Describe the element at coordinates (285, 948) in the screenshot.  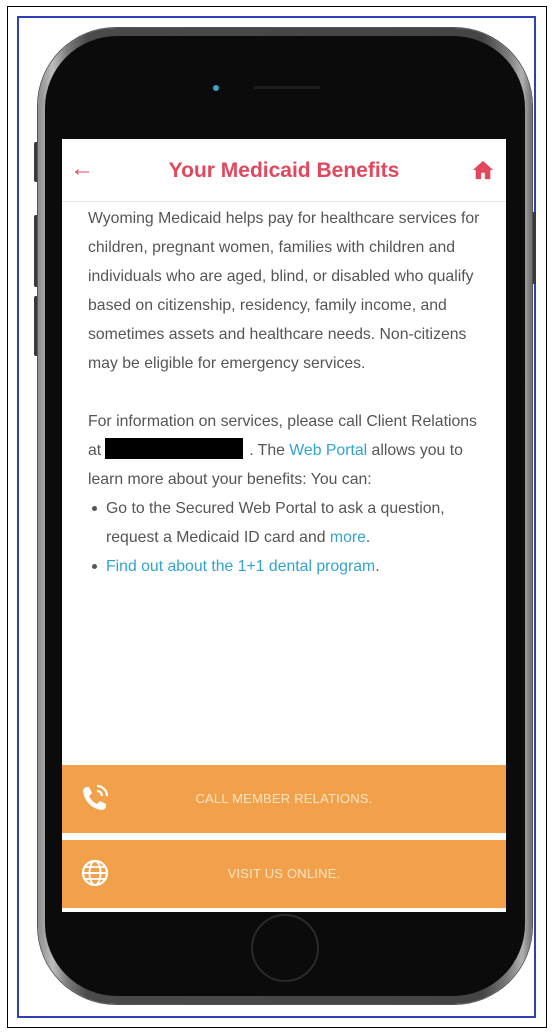
I see `phone-home-button` at that location.